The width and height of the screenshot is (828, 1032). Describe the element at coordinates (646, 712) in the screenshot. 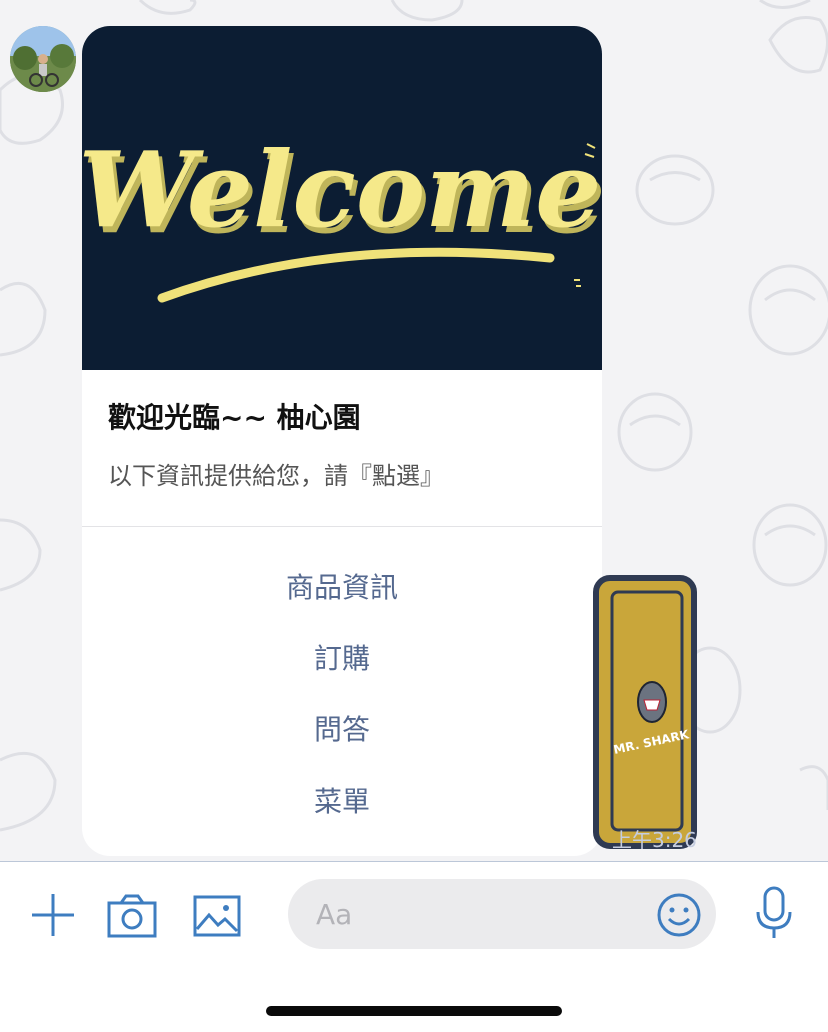

I see `mr-shark-sticker: MR. SHARK` at that location.